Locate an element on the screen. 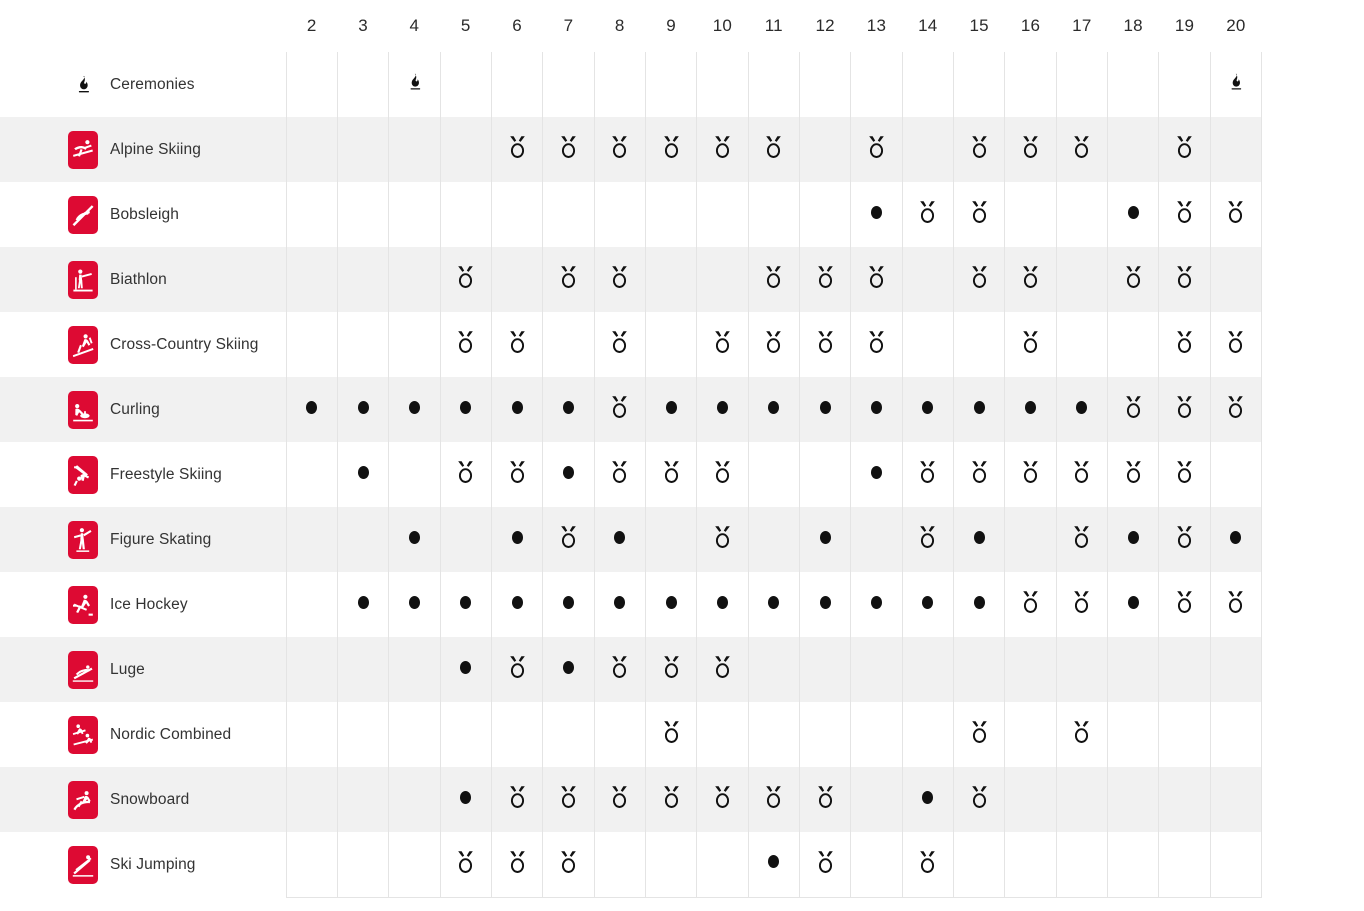  header-day-7: 7 is located at coordinates (568, 26).